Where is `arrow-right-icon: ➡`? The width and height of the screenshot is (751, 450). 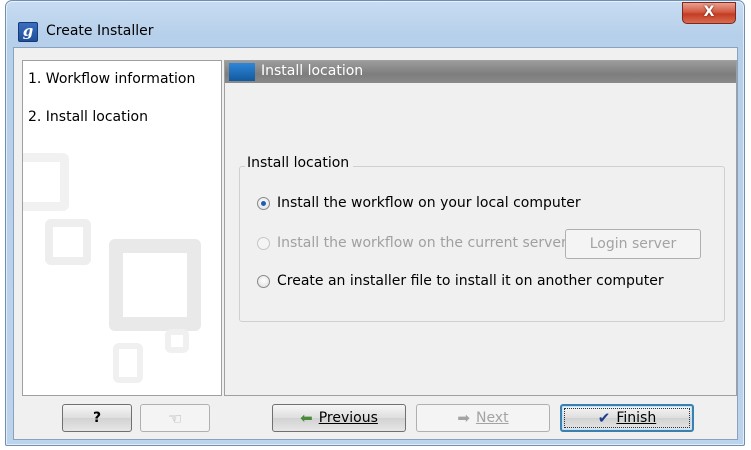 arrow-right-icon: ➡ is located at coordinates (463, 418).